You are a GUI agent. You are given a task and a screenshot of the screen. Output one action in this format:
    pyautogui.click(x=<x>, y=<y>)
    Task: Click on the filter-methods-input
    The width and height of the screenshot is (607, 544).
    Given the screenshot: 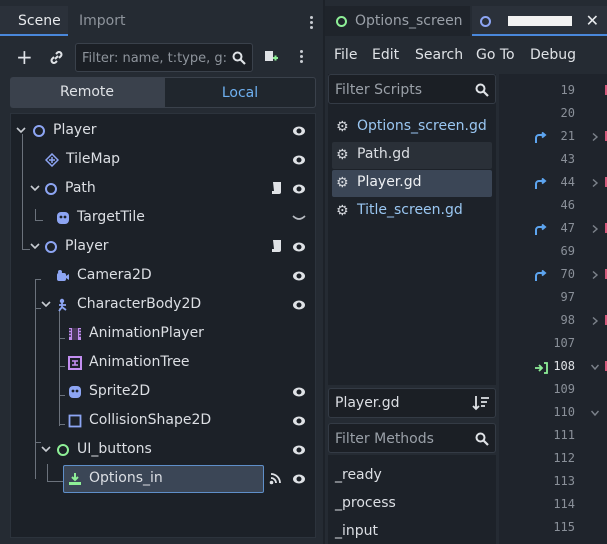 What is the action you would take?
    pyautogui.click(x=403, y=439)
    